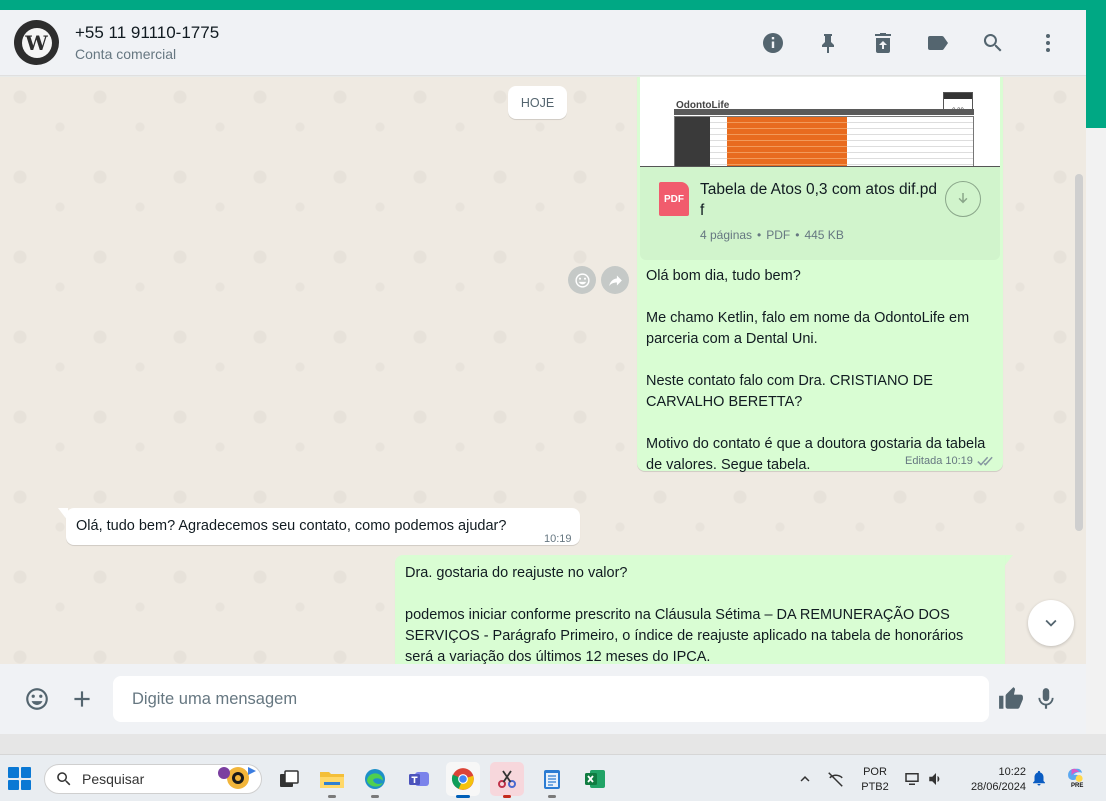  I want to click on preview-table-col, so click(787, 141).